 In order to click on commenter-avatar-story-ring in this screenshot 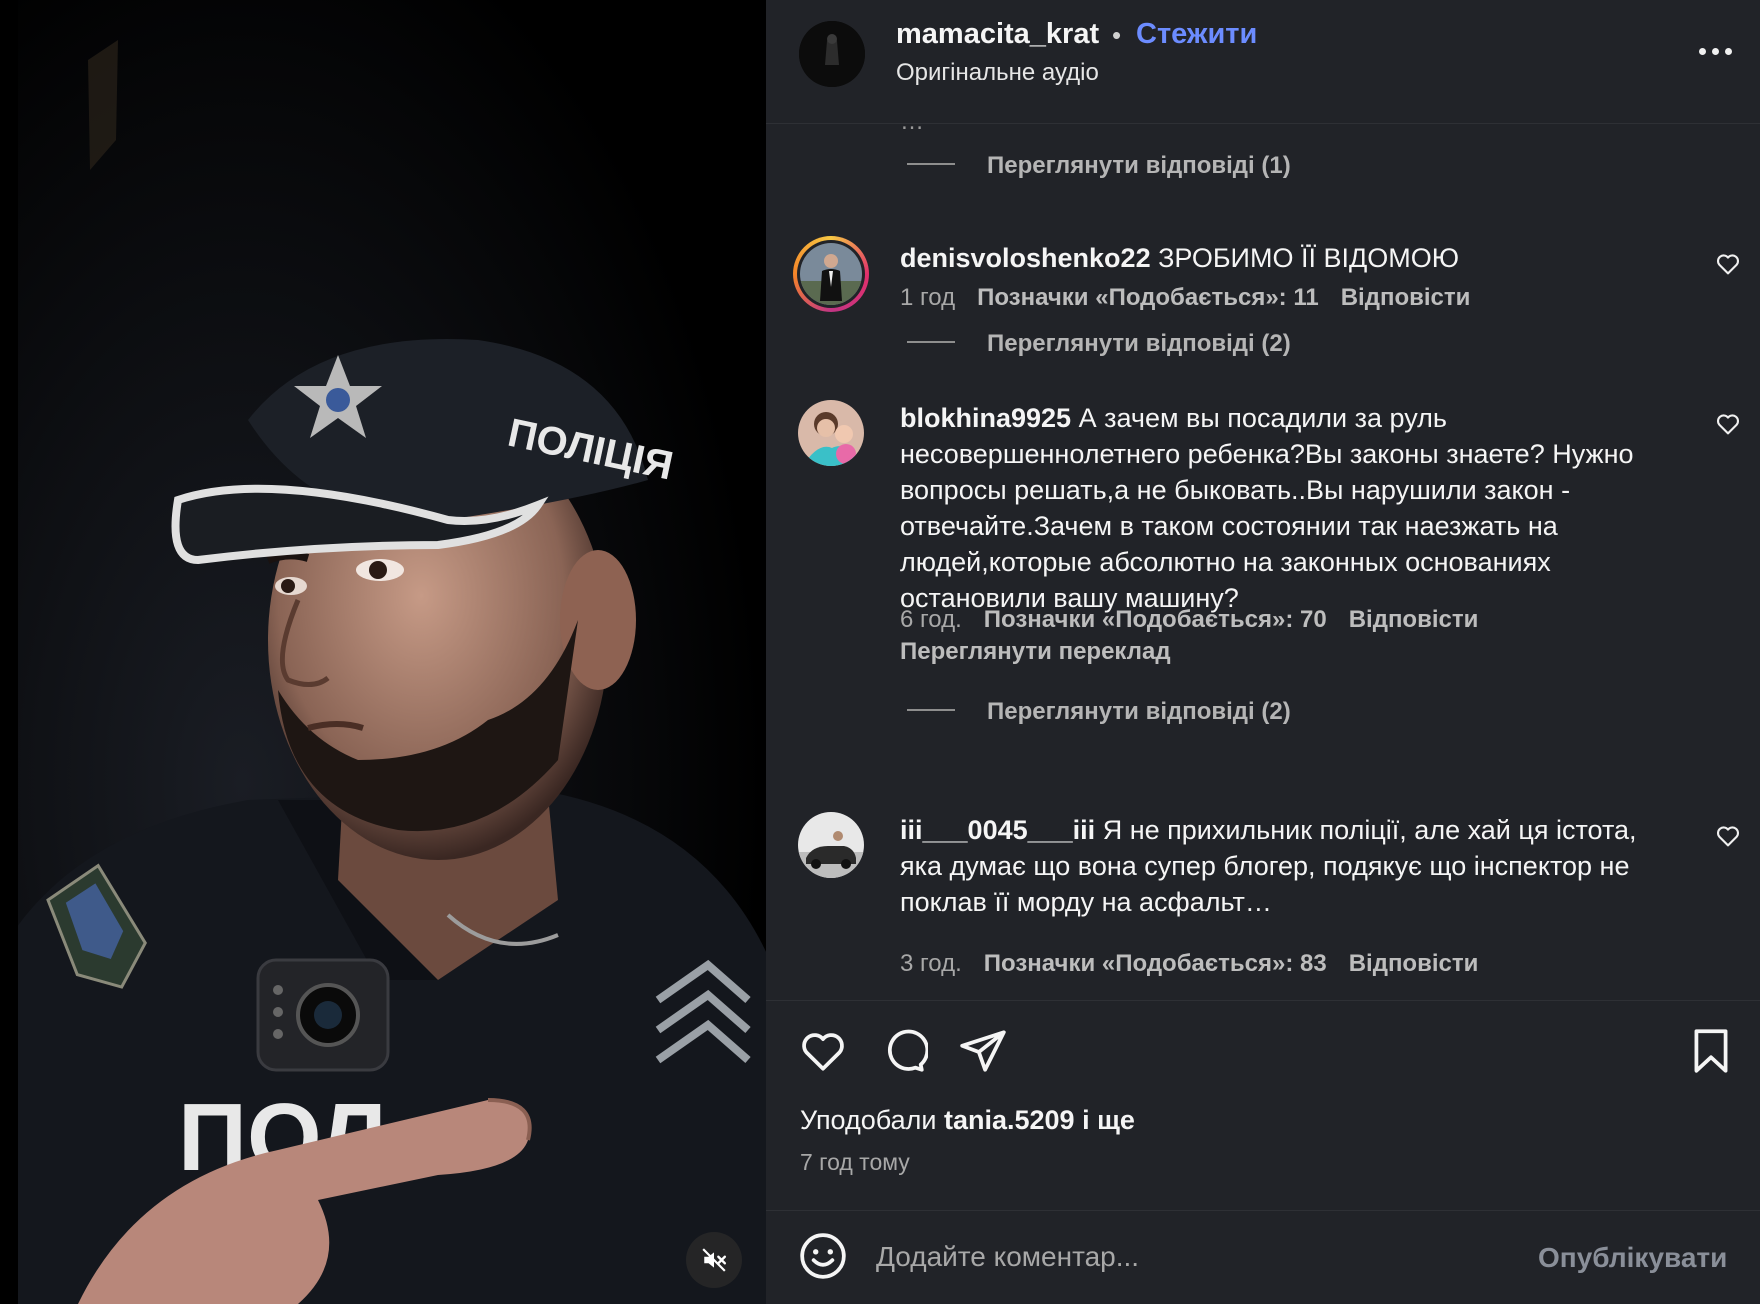, I will do `click(831, 274)`.